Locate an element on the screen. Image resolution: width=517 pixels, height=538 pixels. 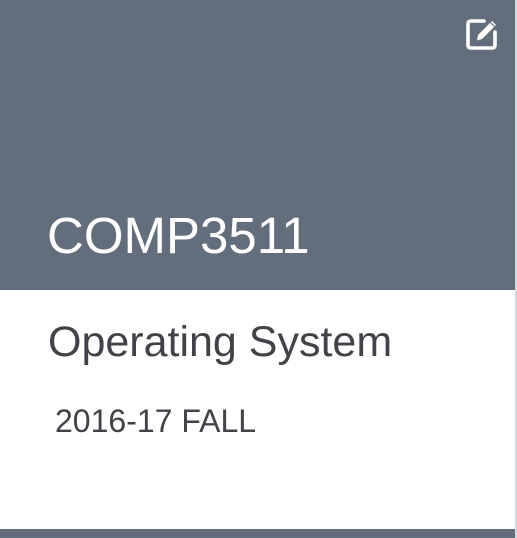
edit-course-button is located at coordinates (482, 34).